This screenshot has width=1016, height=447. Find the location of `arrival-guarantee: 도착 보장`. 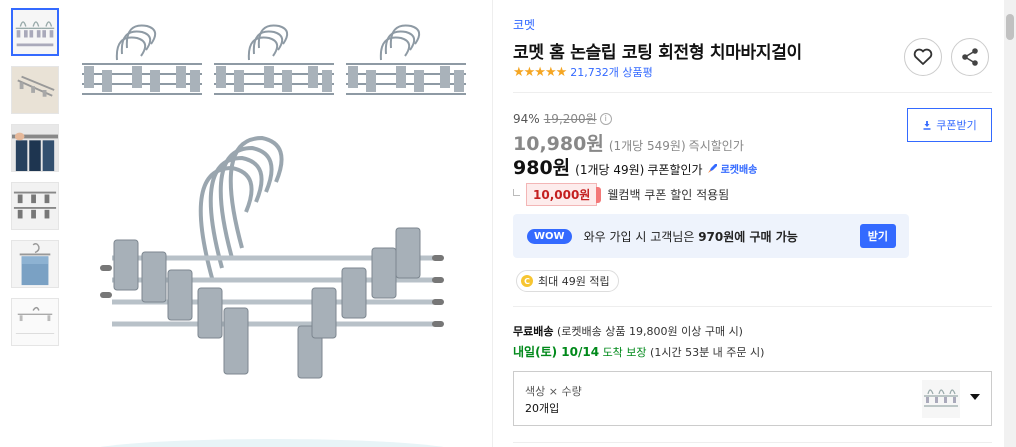

arrival-guarantee: 도착 보장 is located at coordinates (624, 352).